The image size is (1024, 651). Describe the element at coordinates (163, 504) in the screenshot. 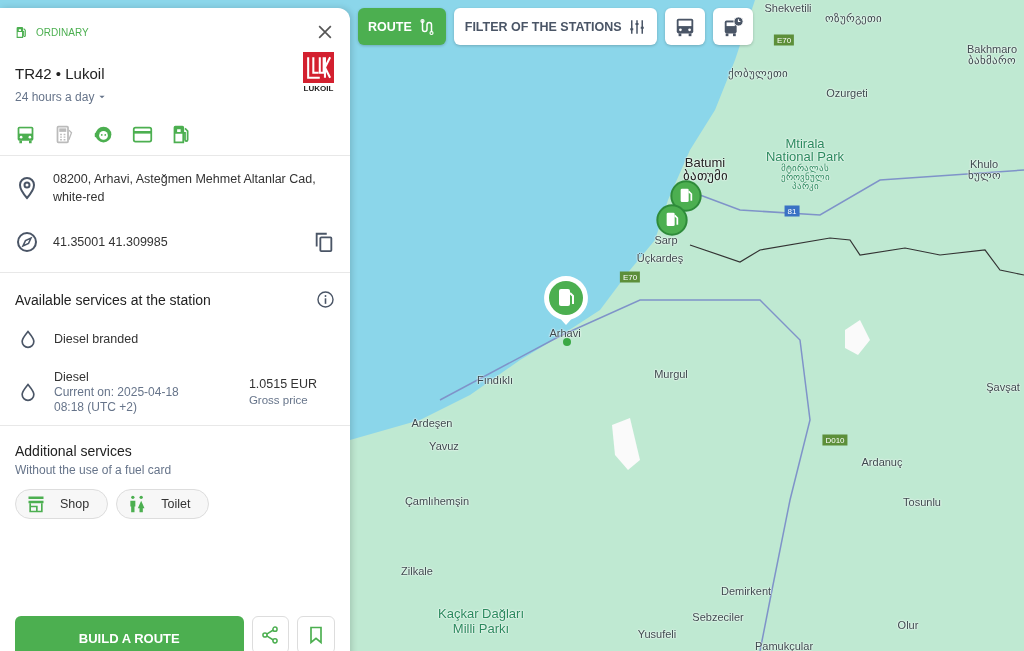

I see `service-chip: Toilet` at that location.